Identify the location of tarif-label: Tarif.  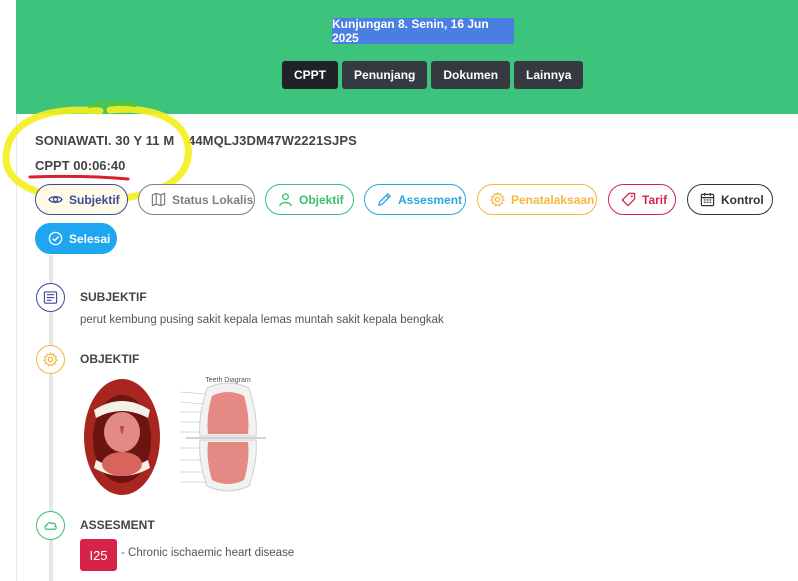
(655, 199).